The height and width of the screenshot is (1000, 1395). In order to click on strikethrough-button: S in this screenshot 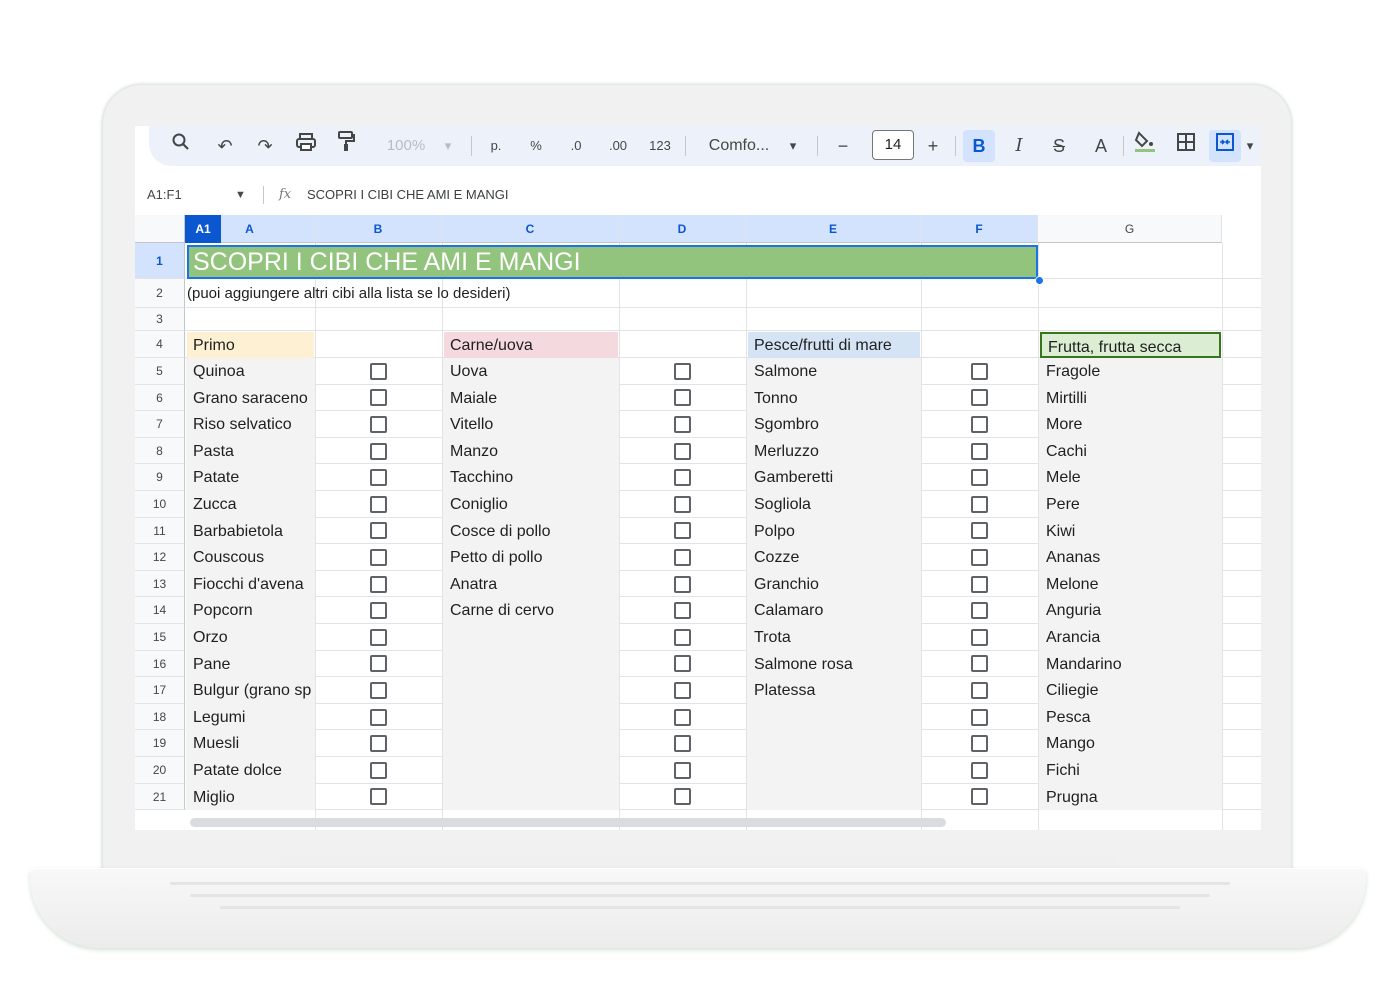, I will do `click(1059, 146)`.